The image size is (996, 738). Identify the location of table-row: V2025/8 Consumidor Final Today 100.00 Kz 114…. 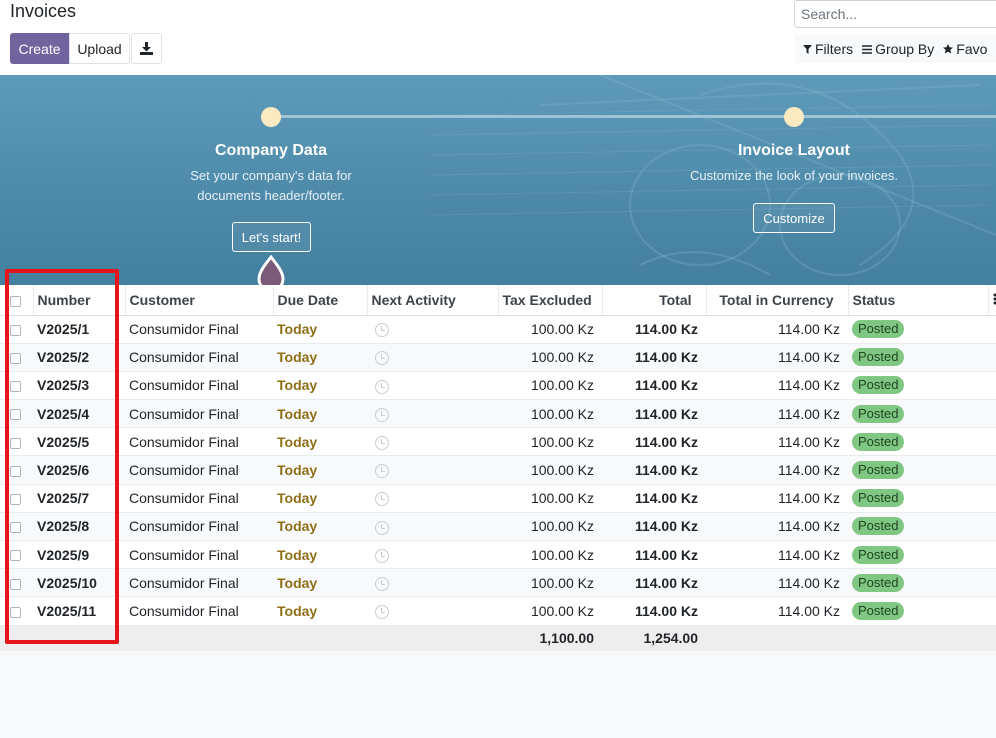
(498, 527).